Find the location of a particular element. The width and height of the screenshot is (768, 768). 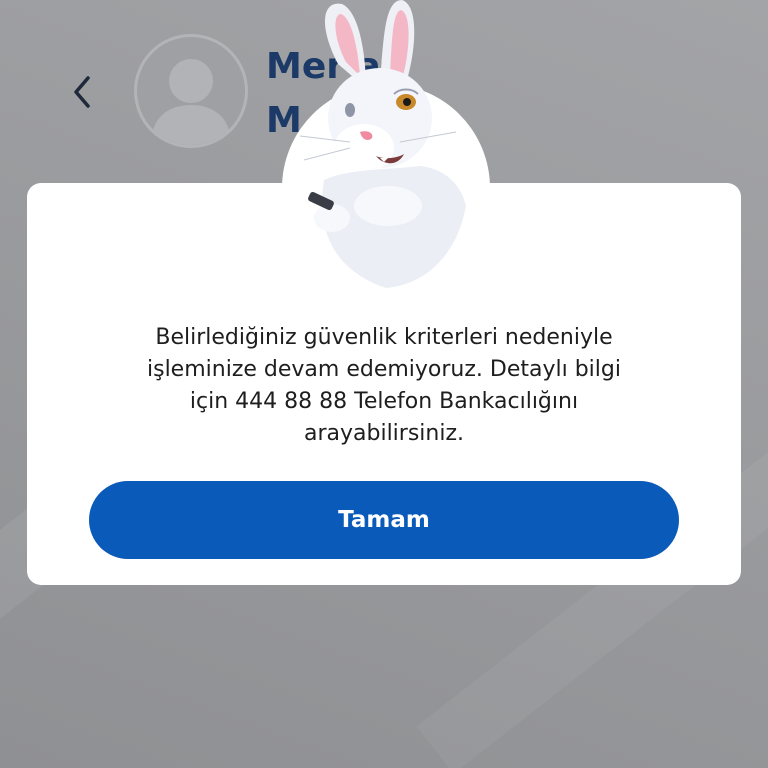

rabbit-mascot is located at coordinates (386, 146).